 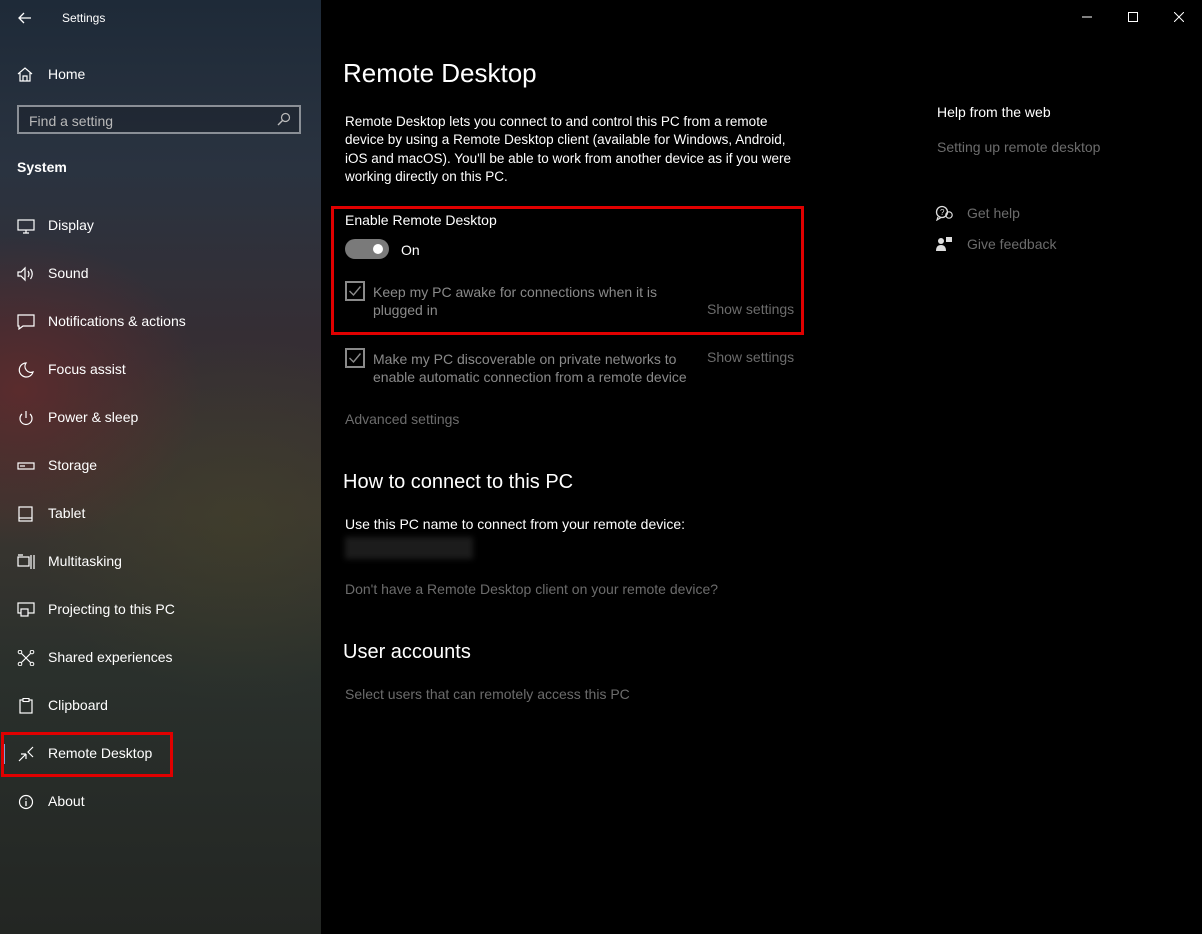 What do you see at coordinates (25, 274) in the screenshot?
I see `speaker-icon` at bounding box center [25, 274].